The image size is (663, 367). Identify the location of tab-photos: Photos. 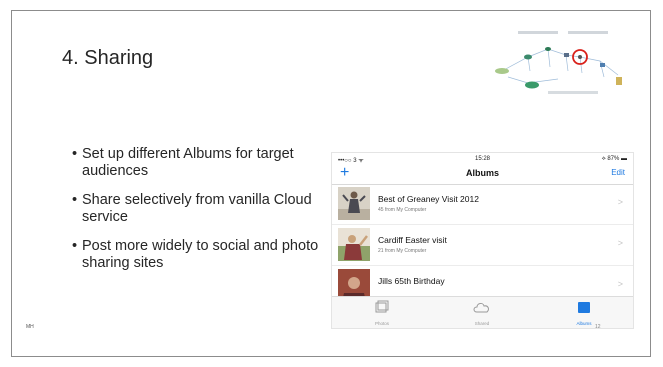
(382, 313).